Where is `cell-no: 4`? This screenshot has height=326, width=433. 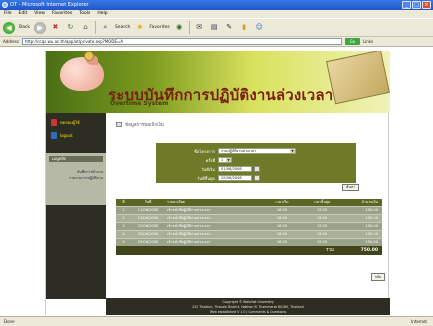
cell-no: 4 is located at coordinates (123, 234).